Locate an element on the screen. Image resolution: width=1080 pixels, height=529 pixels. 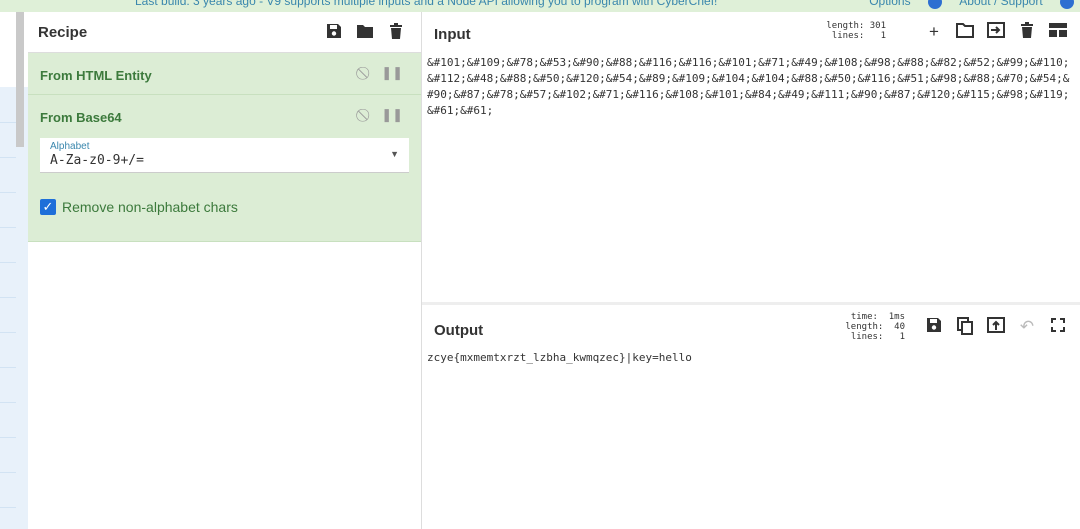
checkbox-label: Remove non-alphabet chars is located at coordinates (150, 207).